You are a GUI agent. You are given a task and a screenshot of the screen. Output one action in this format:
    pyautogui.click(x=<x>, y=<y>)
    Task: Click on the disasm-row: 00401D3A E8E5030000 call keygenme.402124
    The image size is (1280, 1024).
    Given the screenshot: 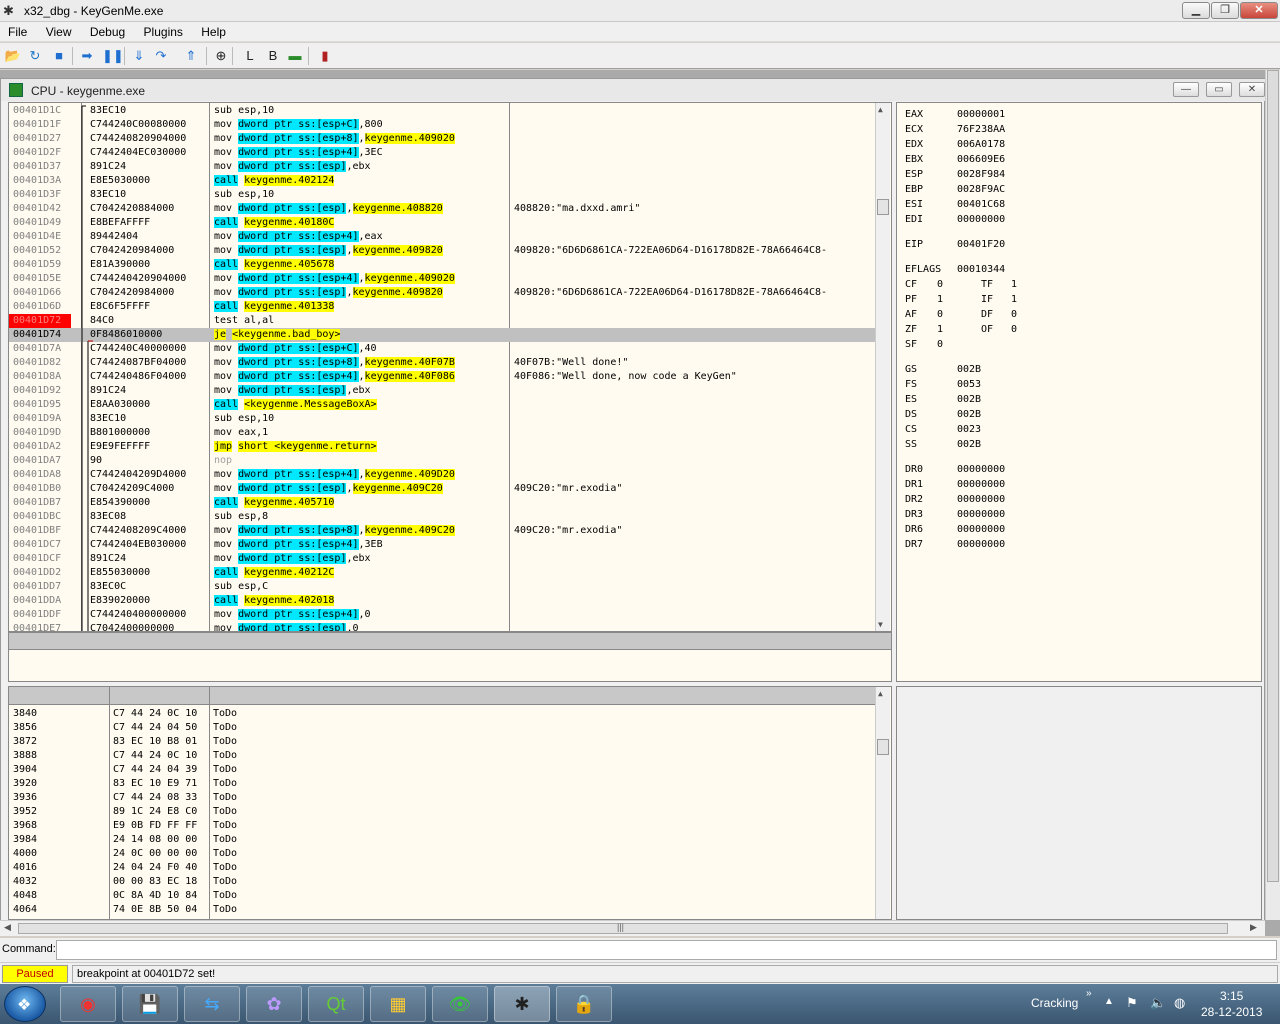 What is the action you would take?
    pyautogui.click(x=442, y=181)
    